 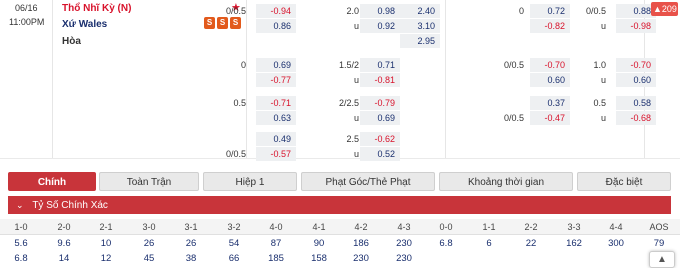 I want to click on away-team: Xứ Wales, so click(x=84, y=24).